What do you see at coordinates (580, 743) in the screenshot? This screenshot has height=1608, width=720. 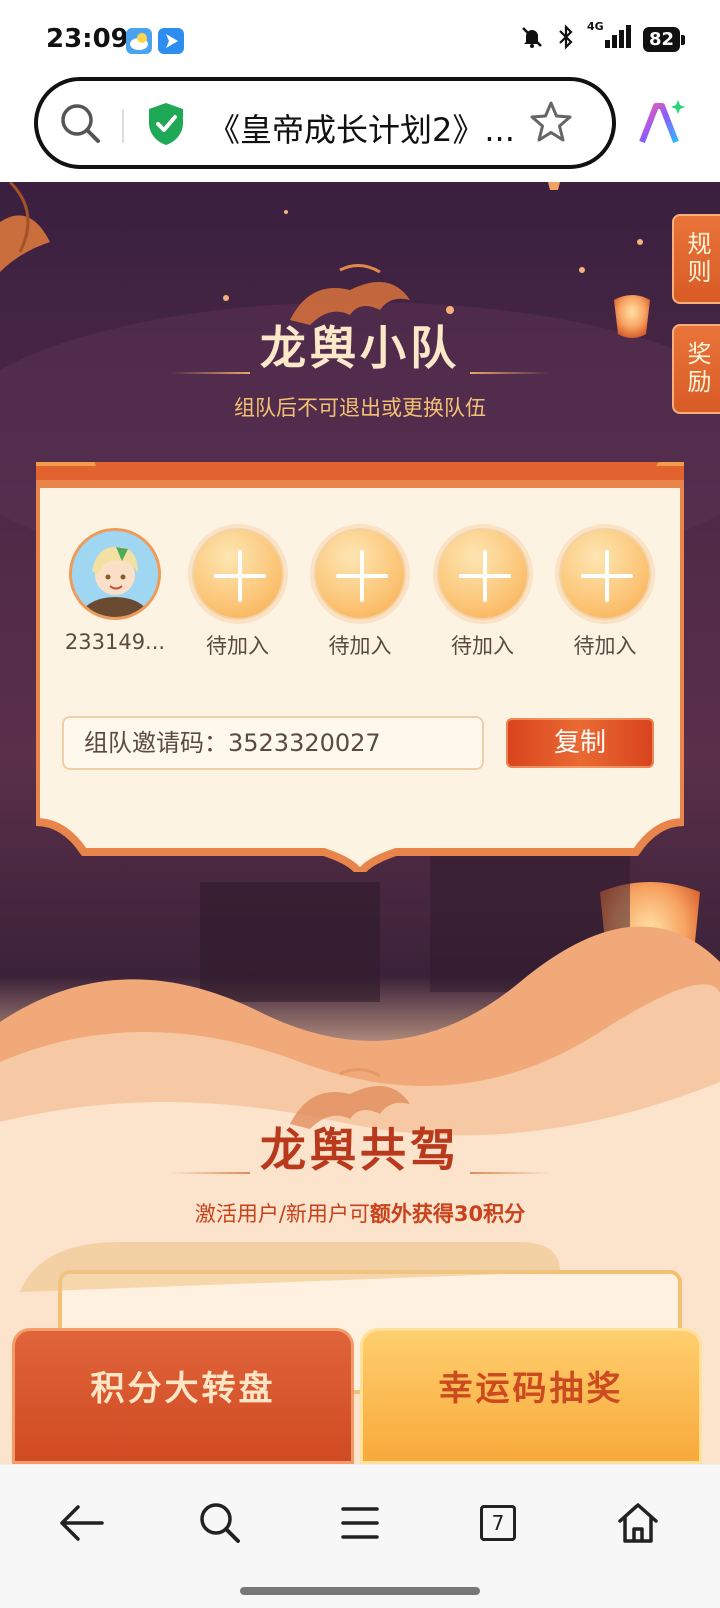 I see `copy-button: 复制` at bounding box center [580, 743].